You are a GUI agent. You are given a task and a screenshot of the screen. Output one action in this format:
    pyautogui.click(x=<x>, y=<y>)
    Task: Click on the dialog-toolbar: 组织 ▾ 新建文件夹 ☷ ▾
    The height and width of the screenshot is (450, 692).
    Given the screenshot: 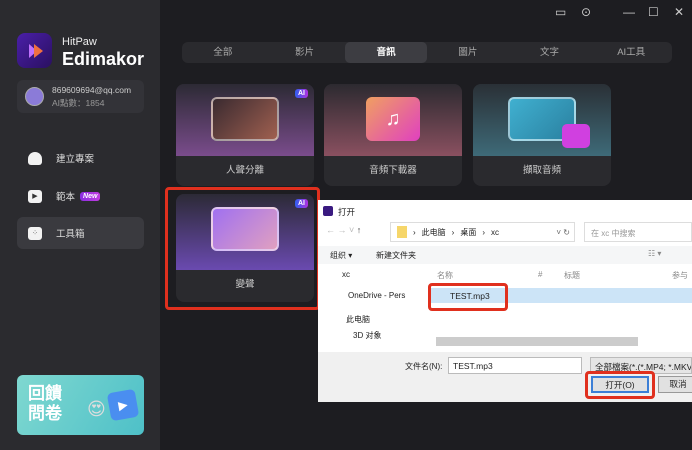 What is the action you would take?
    pyautogui.click(x=505, y=255)
    